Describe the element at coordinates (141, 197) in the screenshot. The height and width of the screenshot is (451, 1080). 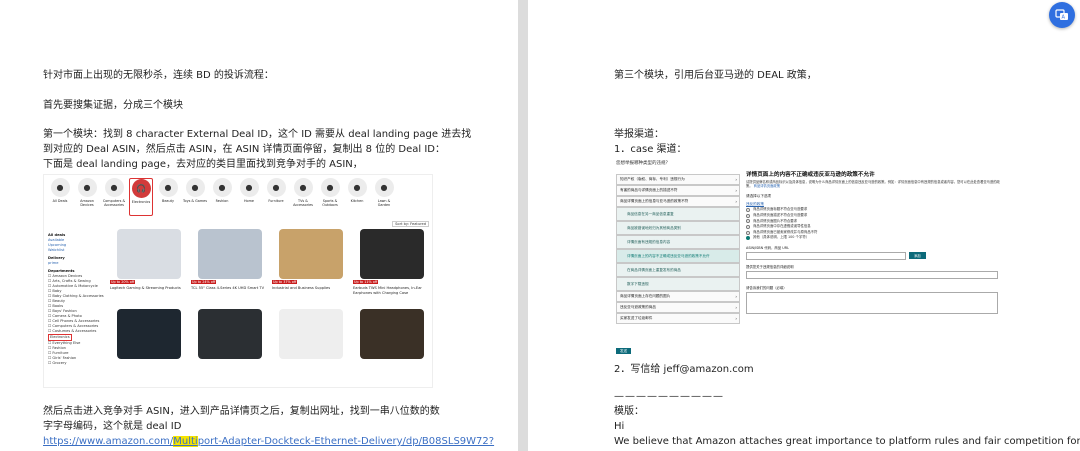
I see `category-item: 🎧 Electronics` at that location.